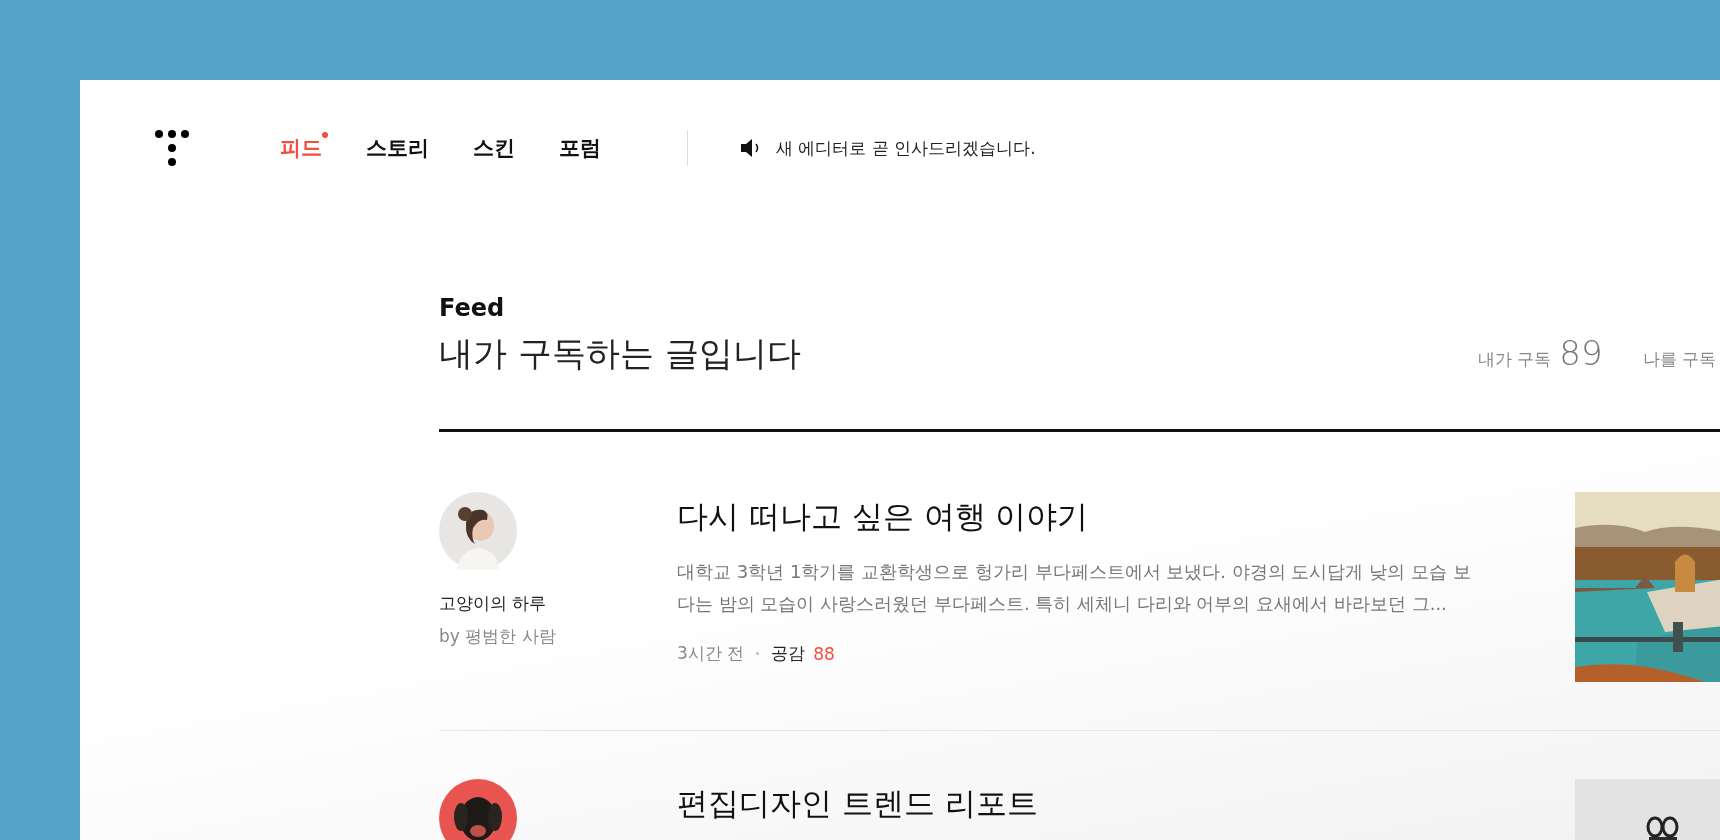 The width and height of the screenshot is (1720, 840). Describe the element at coordinates (1581, 353) in the screenshot. I see `subscription-count: 89` at that location.